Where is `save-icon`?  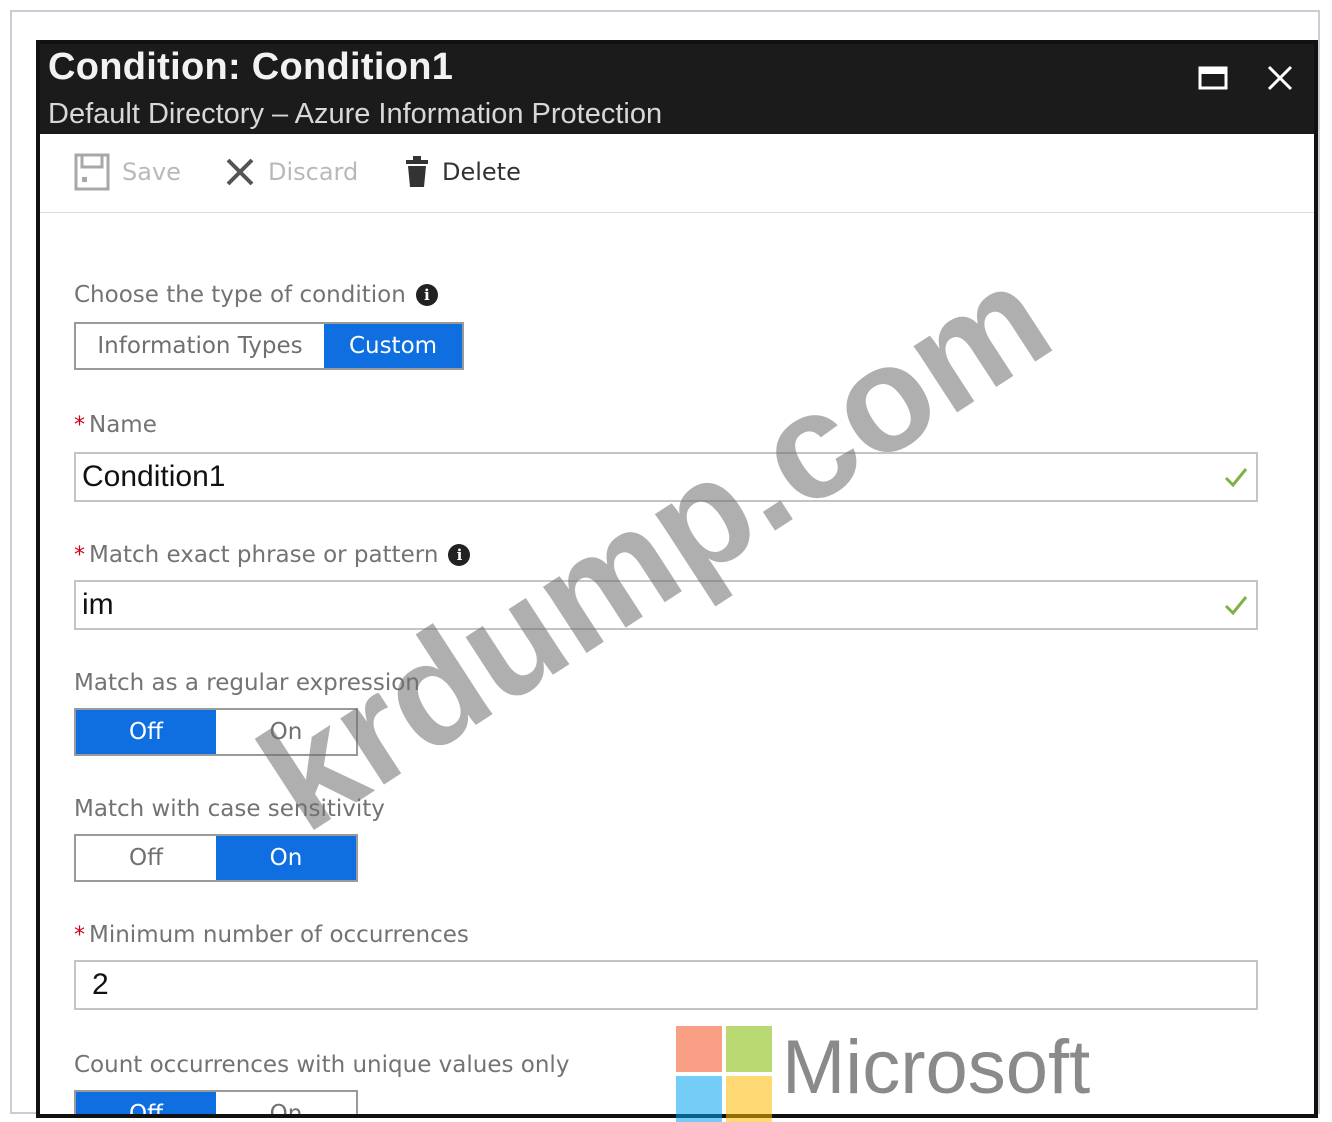
save-icon is located at coordinates (92, 172).